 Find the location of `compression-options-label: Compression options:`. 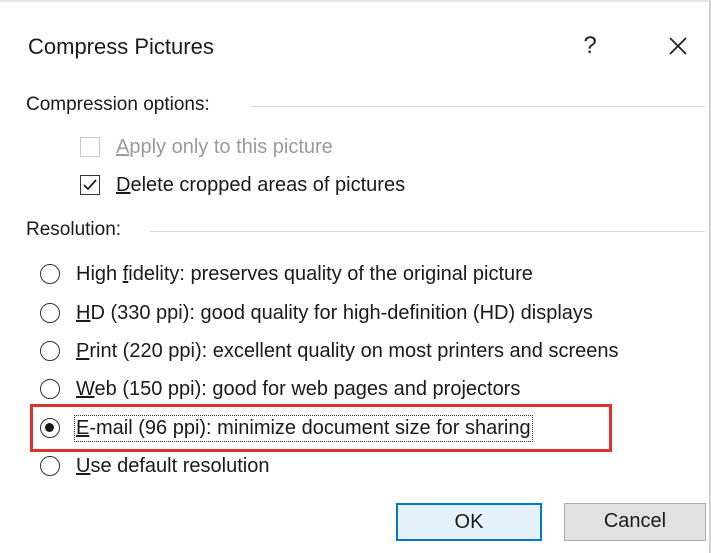

compression-options-label: Compression options: is located at coordinates (123, 105).